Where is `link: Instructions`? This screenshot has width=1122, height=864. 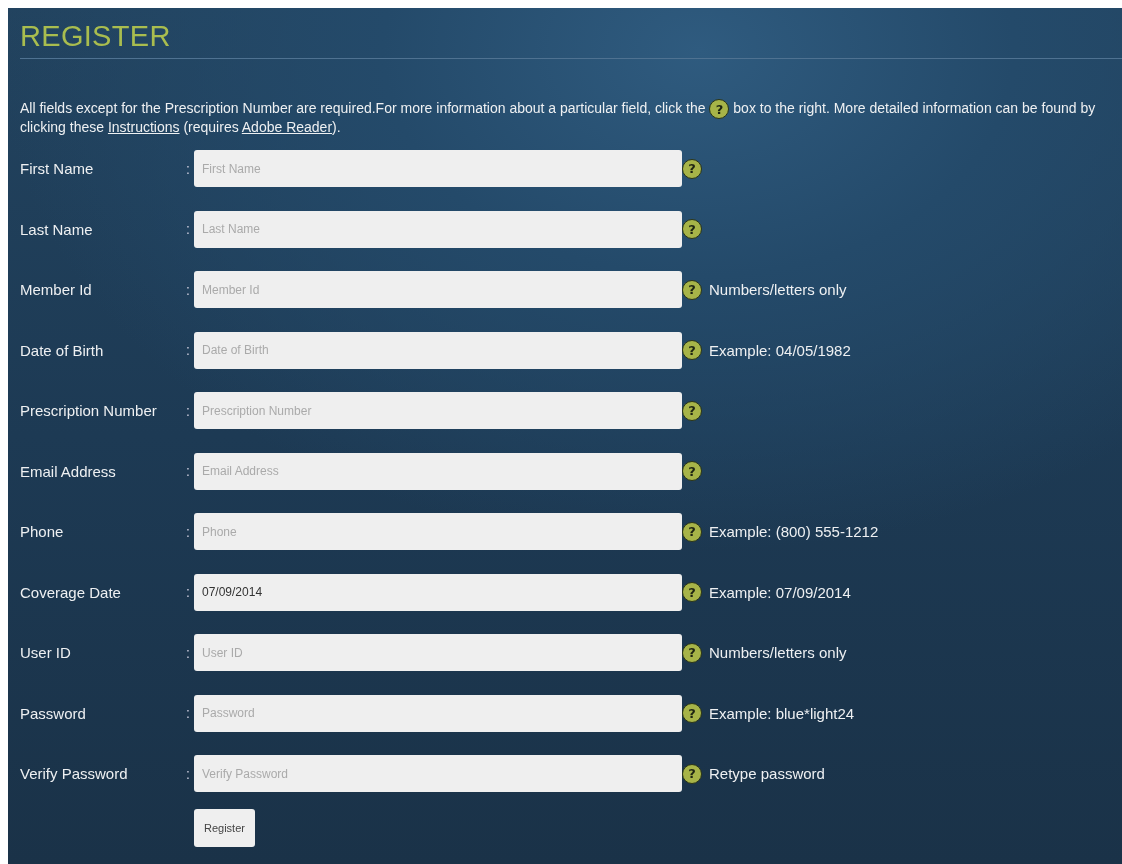 link: Instructions is located at coordinates (143, 127).